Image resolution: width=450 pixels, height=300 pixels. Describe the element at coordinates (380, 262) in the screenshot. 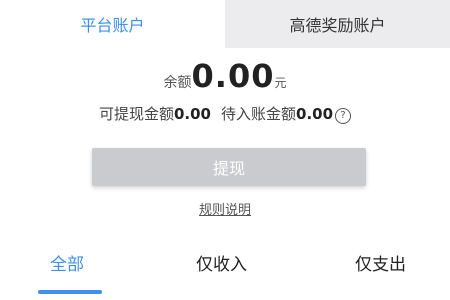

I see `tab-expense-only: 仅支出` at that location.